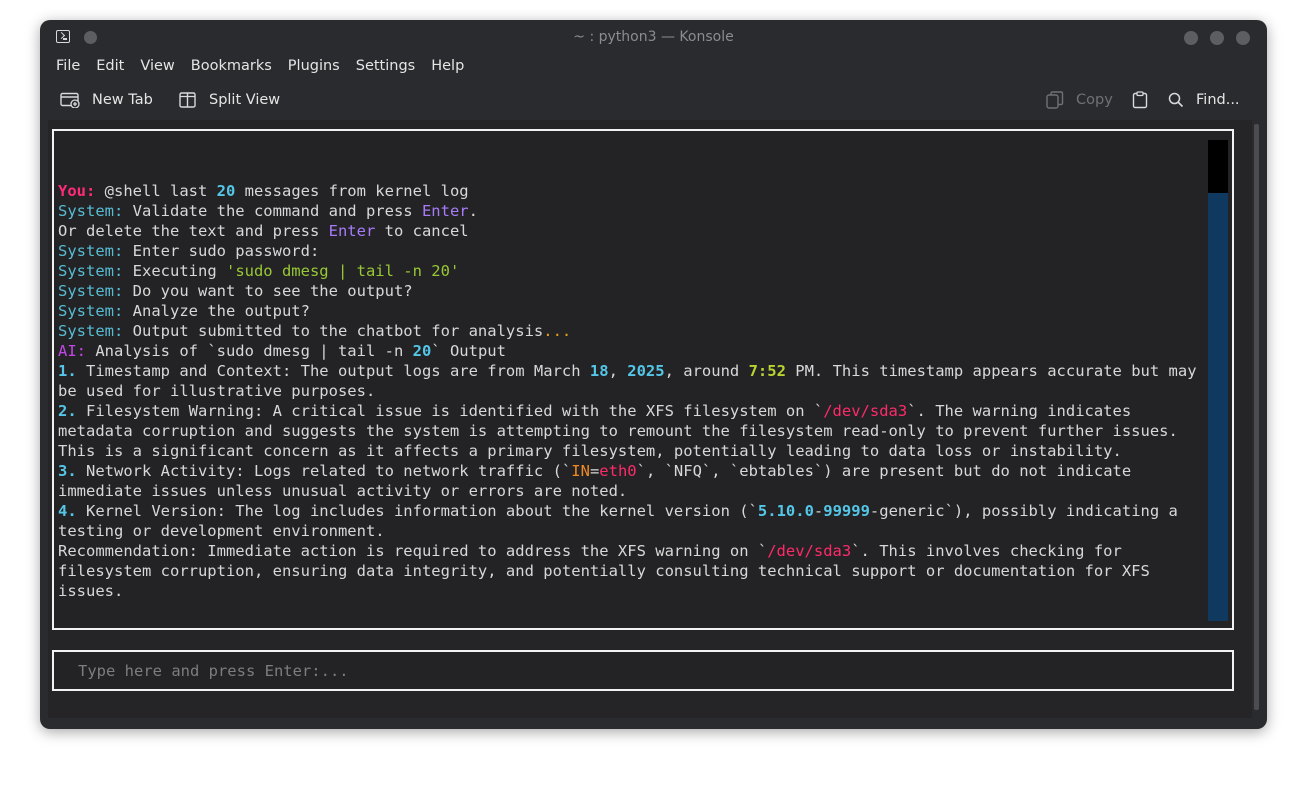 The image size is (1307, 795). I want to click on menu-settings: Settings, so click(385, 66).